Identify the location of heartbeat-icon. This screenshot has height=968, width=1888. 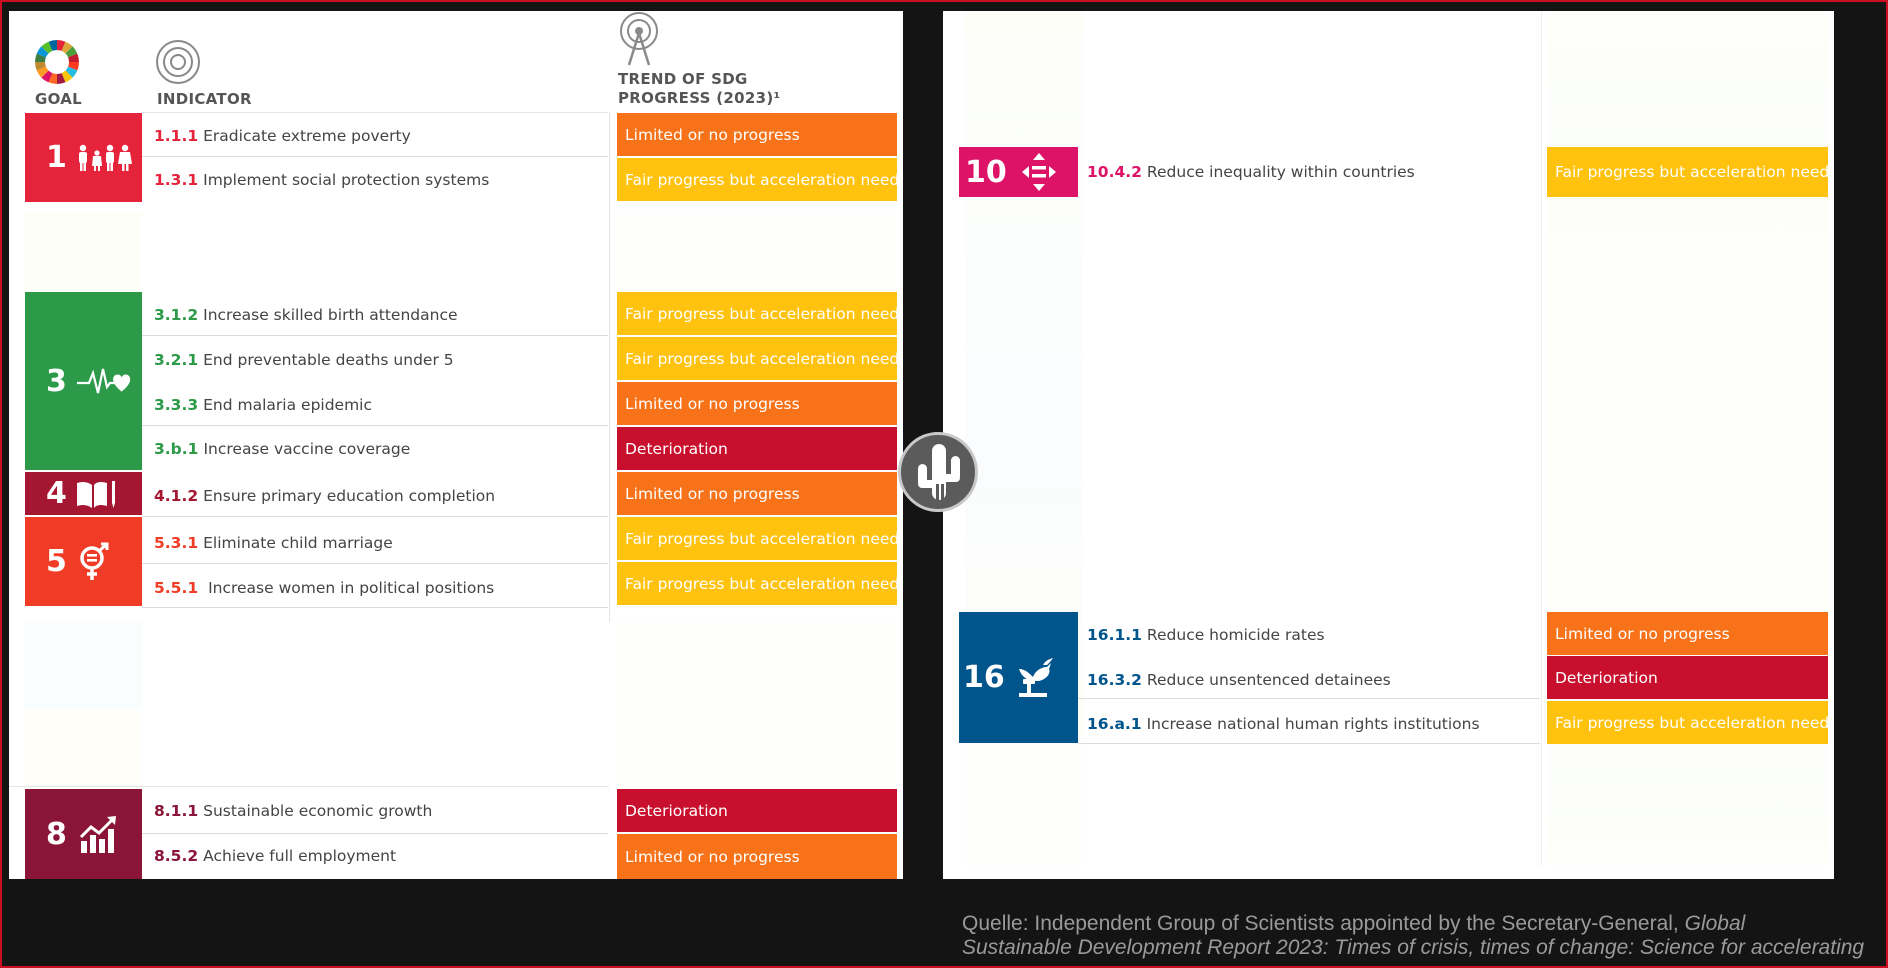
(103, 381).